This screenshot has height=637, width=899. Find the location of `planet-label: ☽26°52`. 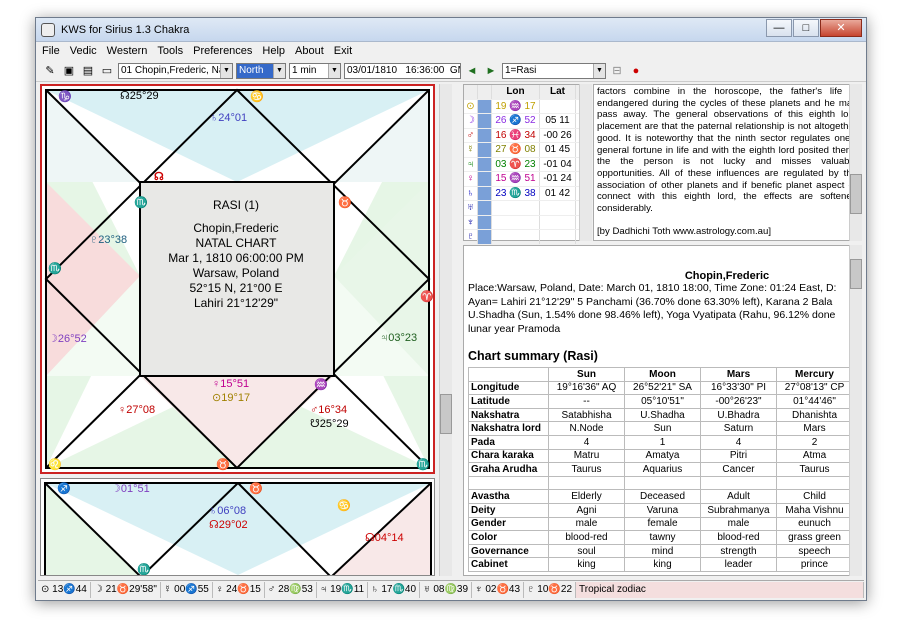

planet-label: ☽26°52 is located at coordinates (67, 339).